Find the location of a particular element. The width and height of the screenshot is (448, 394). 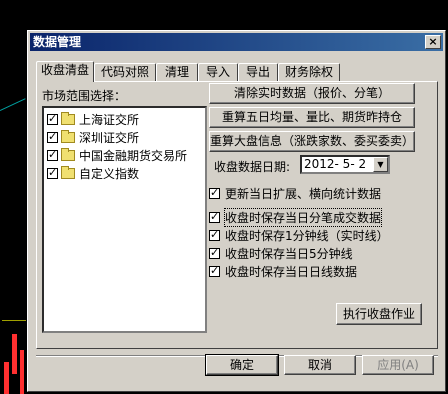

market-item-sh: ✓ 上海证交所 is located at coordinates (93, 119).